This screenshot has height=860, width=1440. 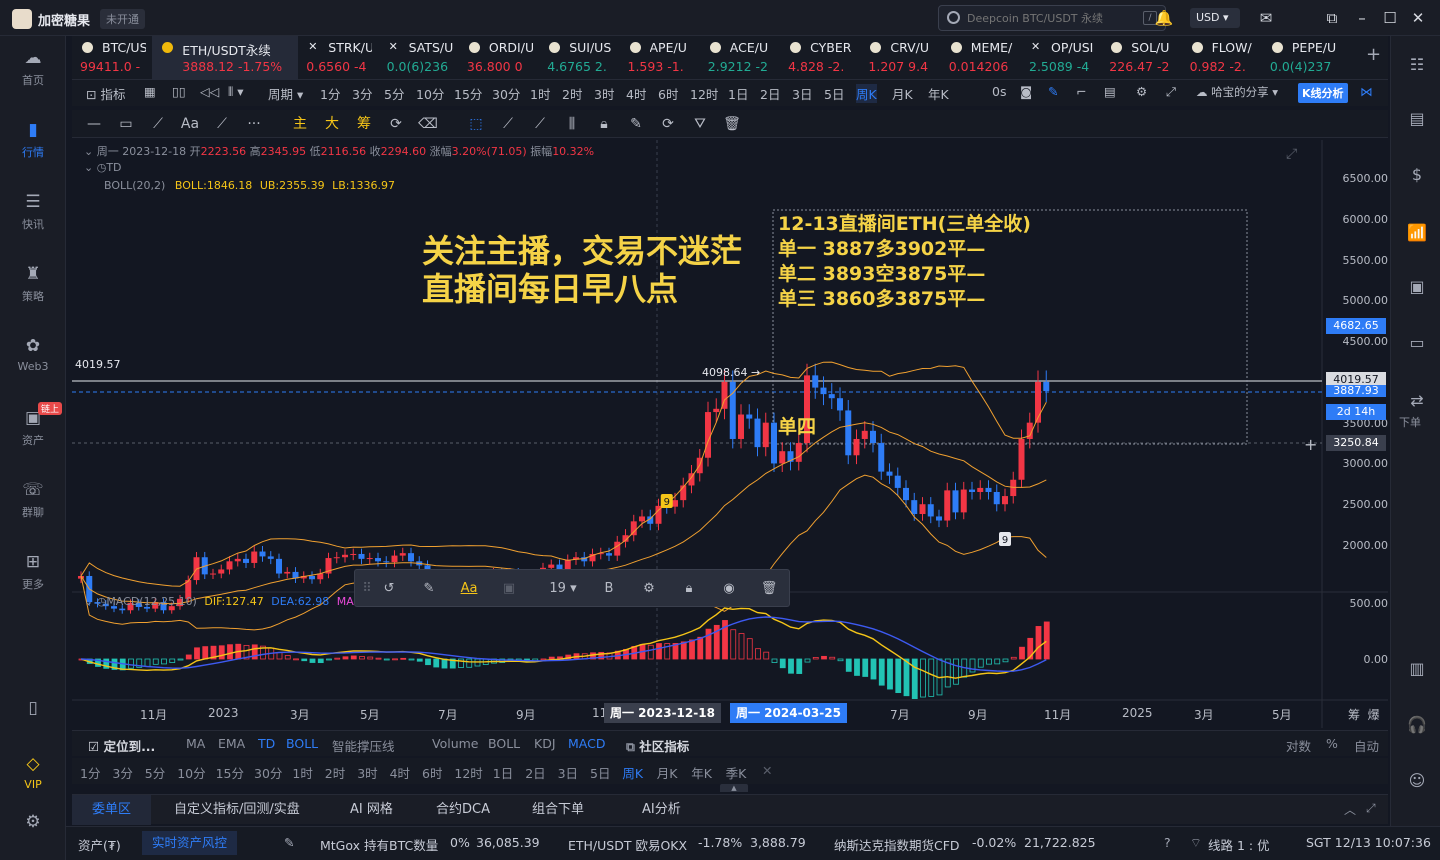 What do you see at coordinates (468, 772) in the screenshot?
I see `quick-timeframe: 12时` at bounding box center [468, 772].